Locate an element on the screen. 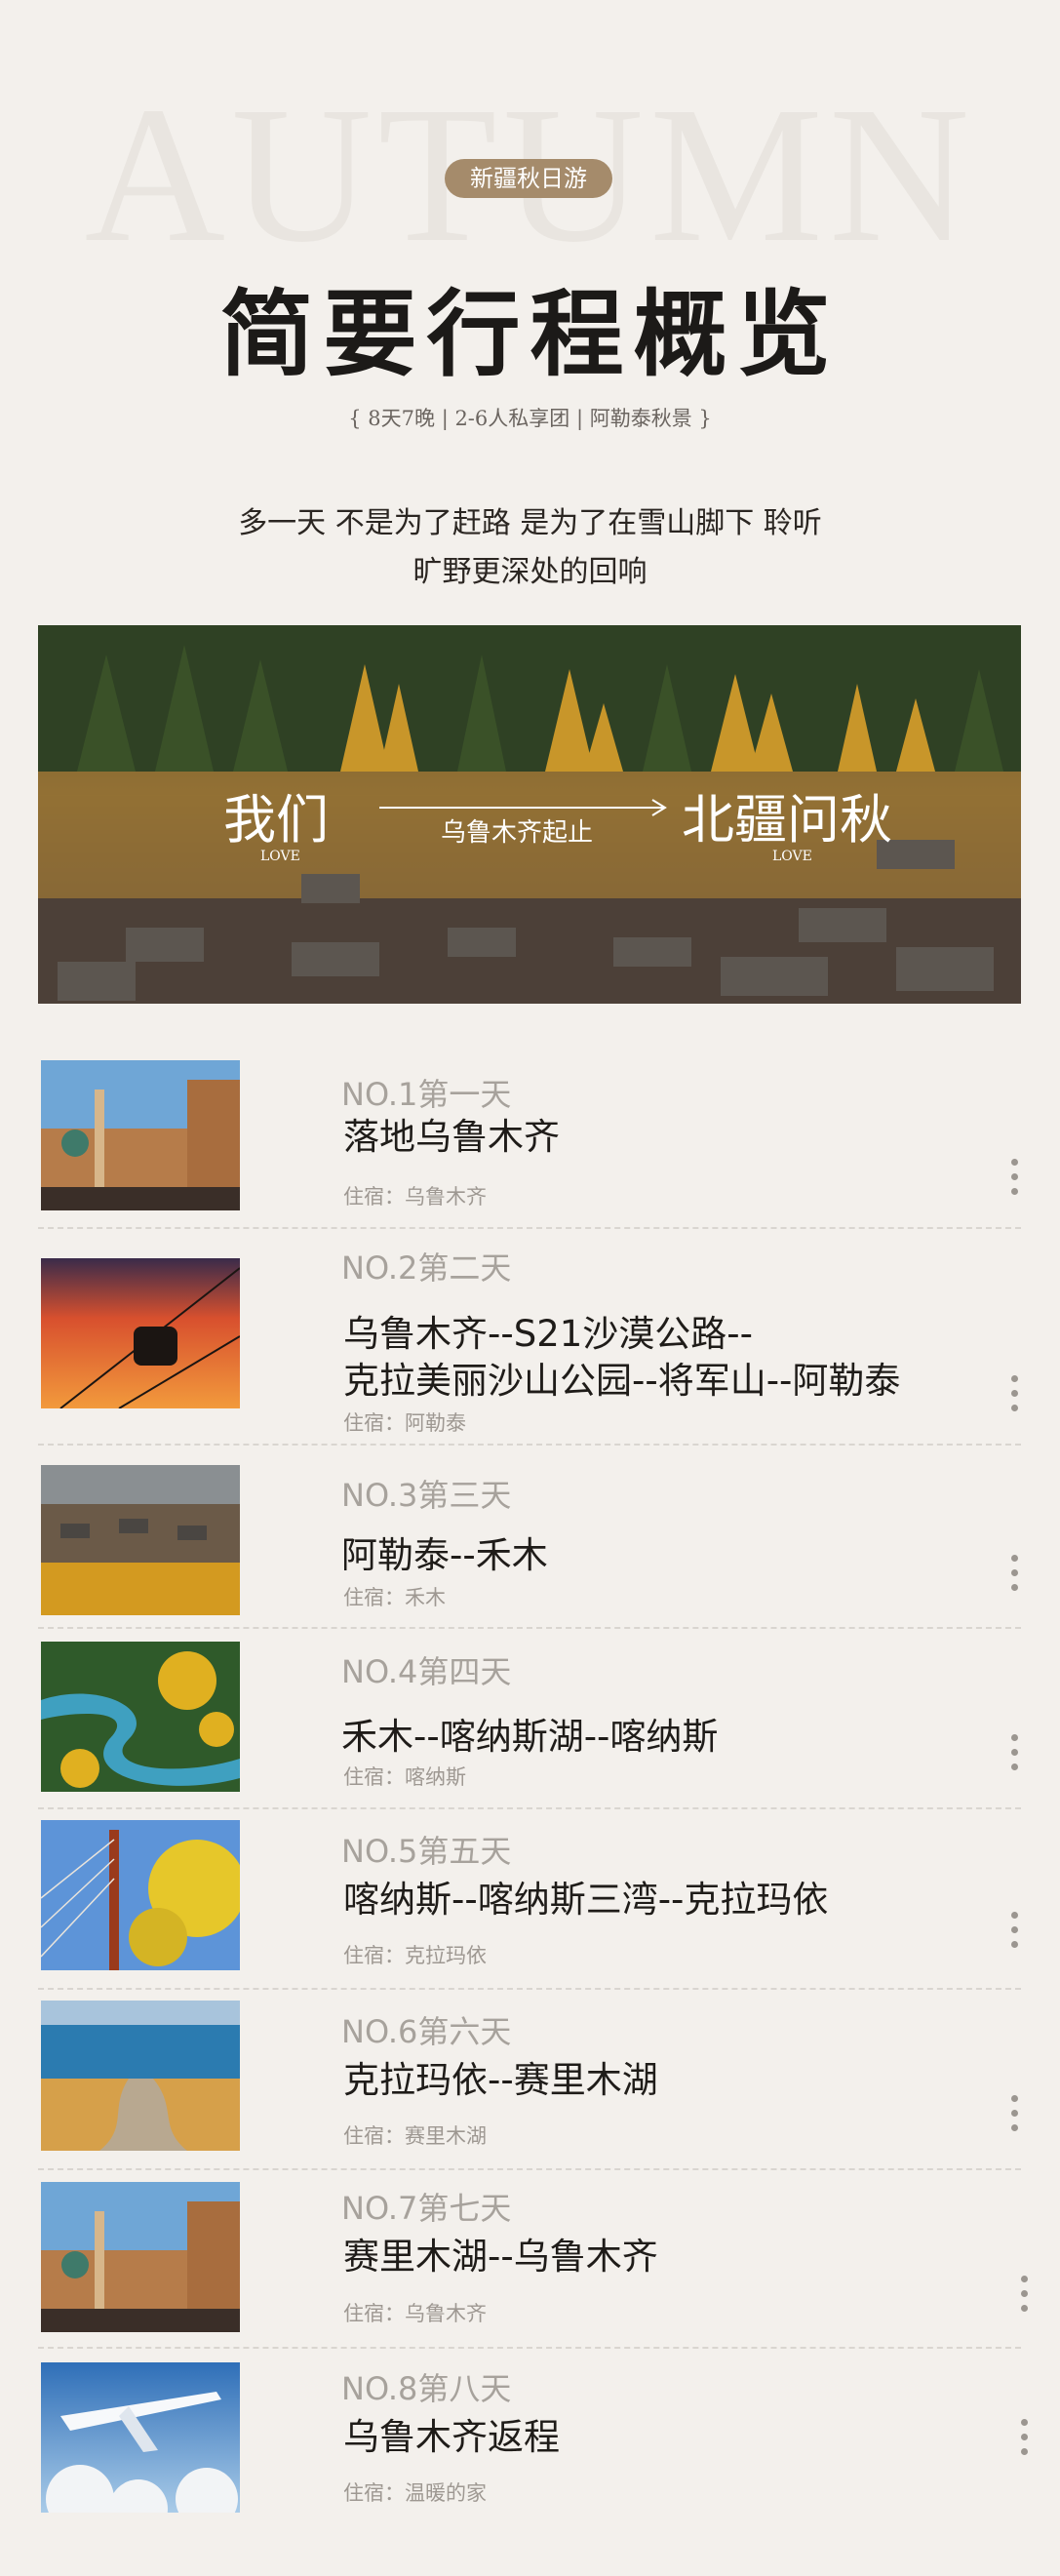  day-item: NO.8第八天 乌鲁木齐返程 住宿：温暖的家 is located at coordinates (533, 2436).